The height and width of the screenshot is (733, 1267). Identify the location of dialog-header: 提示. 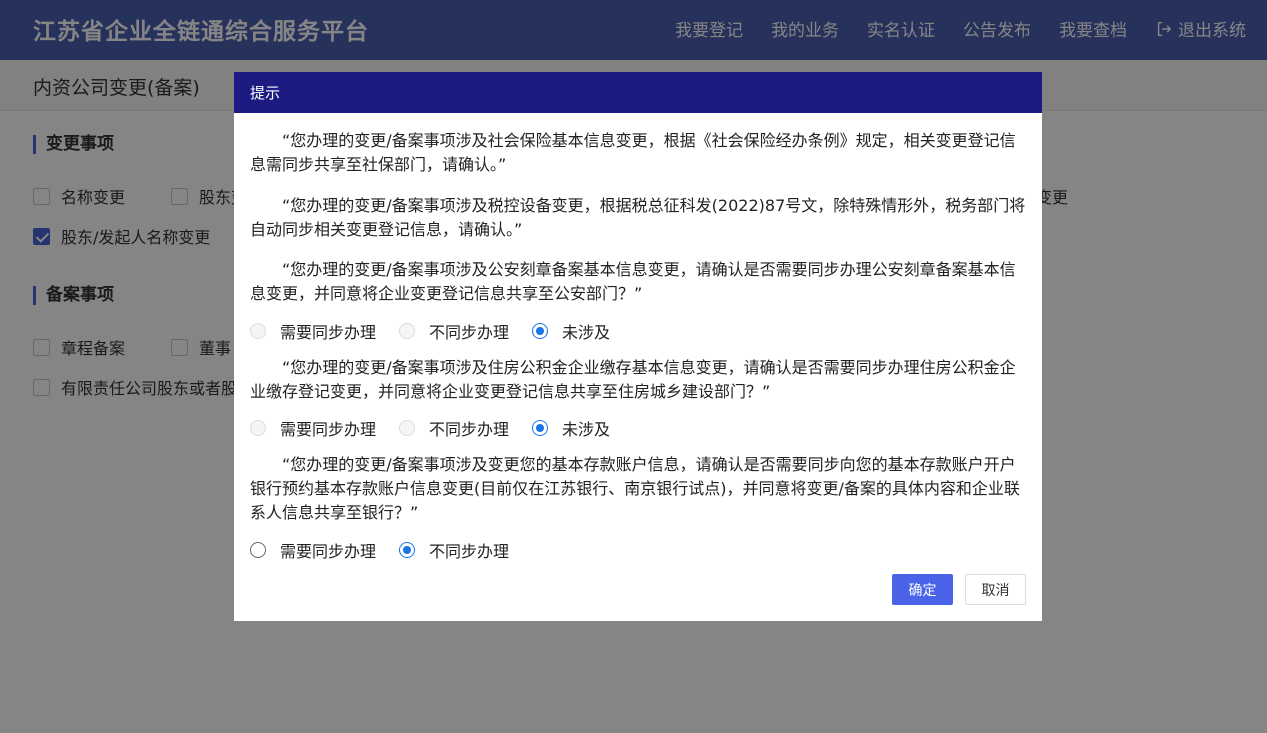
(638, 92).